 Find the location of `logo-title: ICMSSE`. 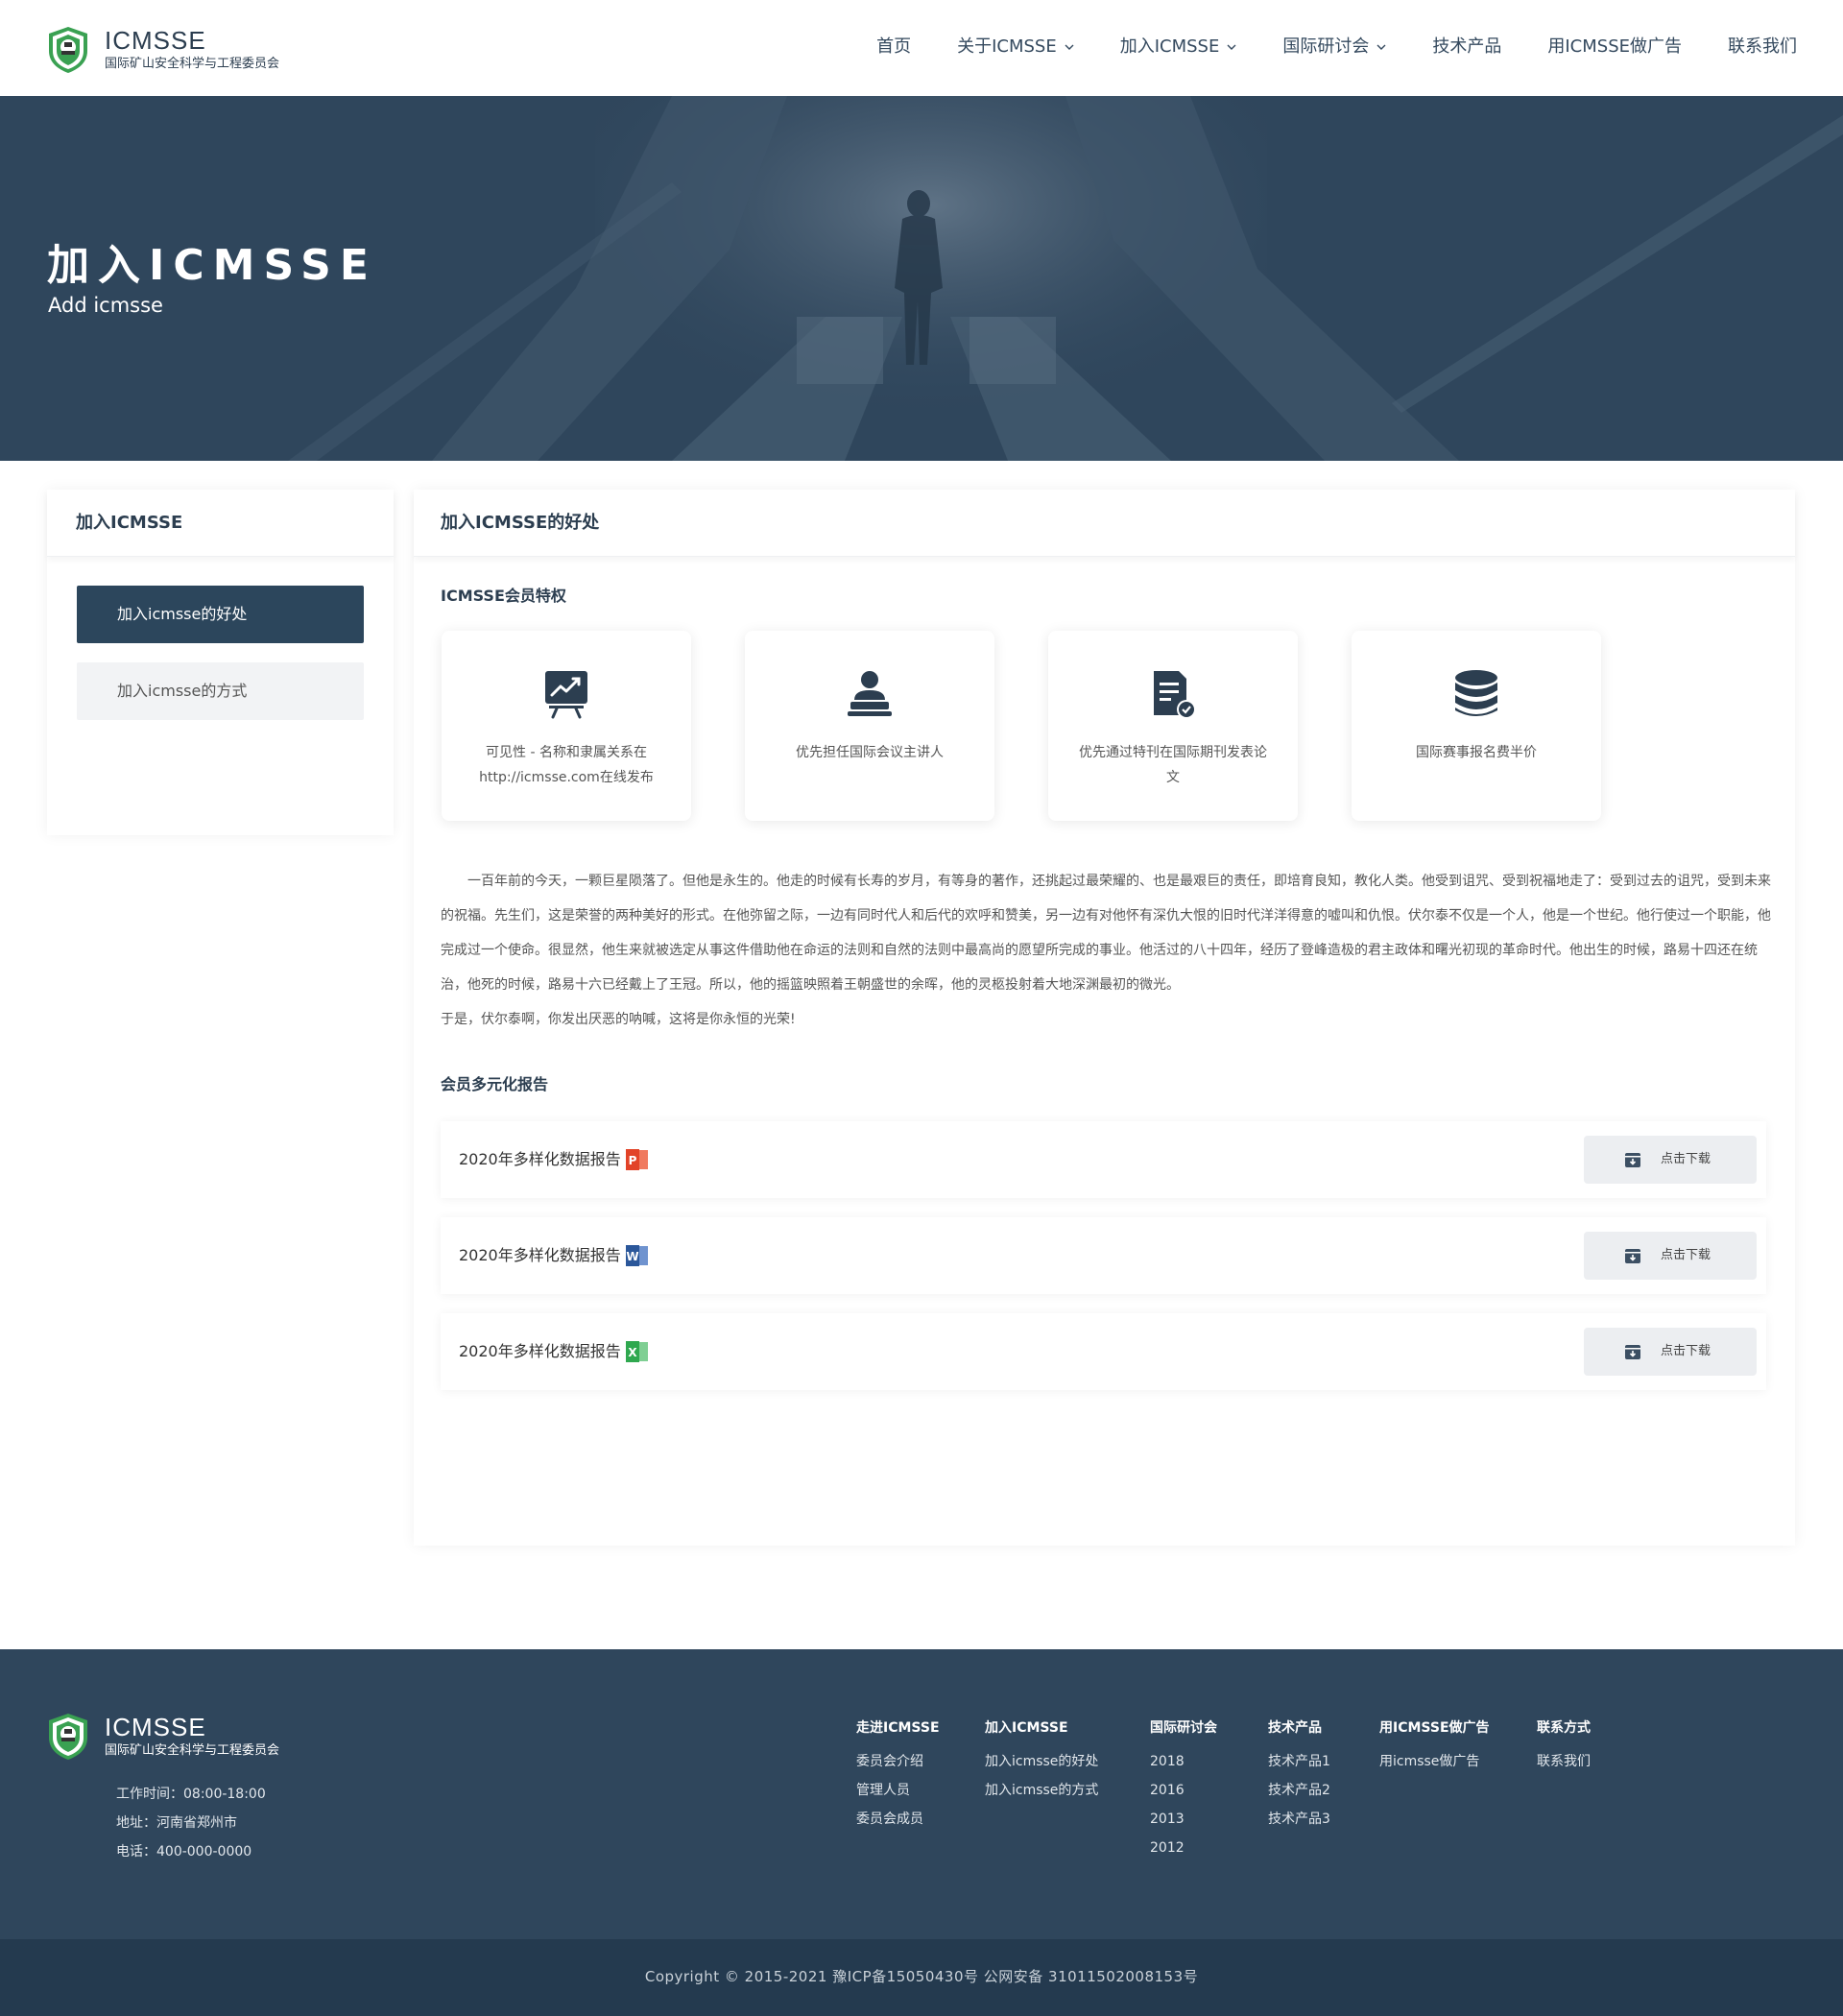

logo-title: ICMSSE is located at coordinates (155, 40).